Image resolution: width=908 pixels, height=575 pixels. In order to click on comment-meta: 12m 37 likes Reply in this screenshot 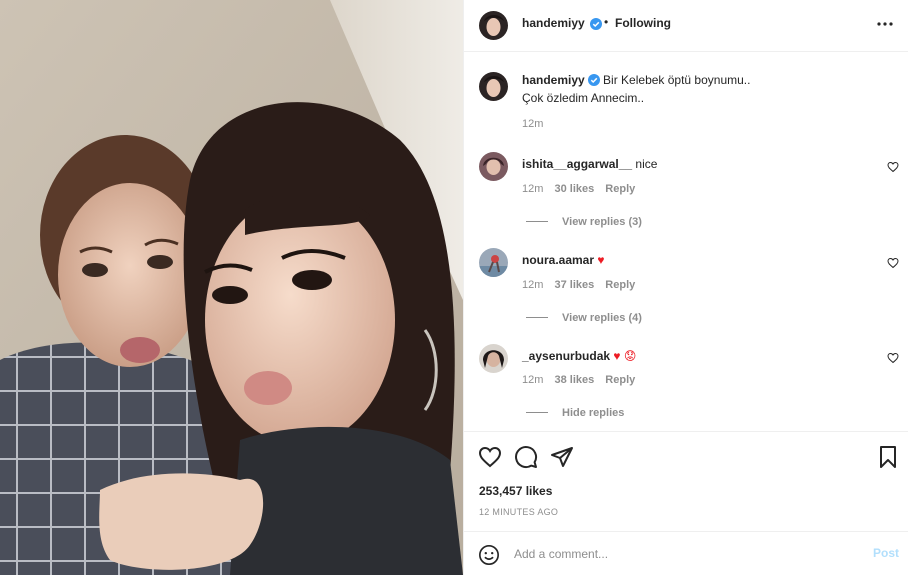, I will do `click(578, 285)`.